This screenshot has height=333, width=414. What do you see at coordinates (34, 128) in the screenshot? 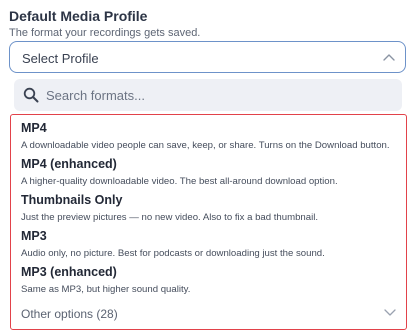
I see `option-title: MP4` at bounding box center [34, 128].